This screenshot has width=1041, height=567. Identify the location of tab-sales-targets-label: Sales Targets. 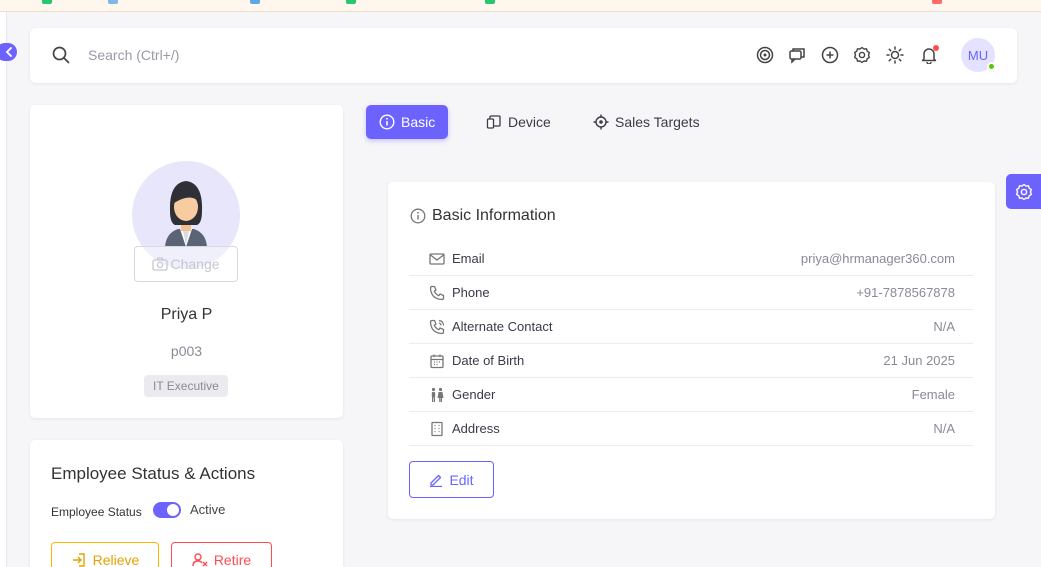
(657, 122).